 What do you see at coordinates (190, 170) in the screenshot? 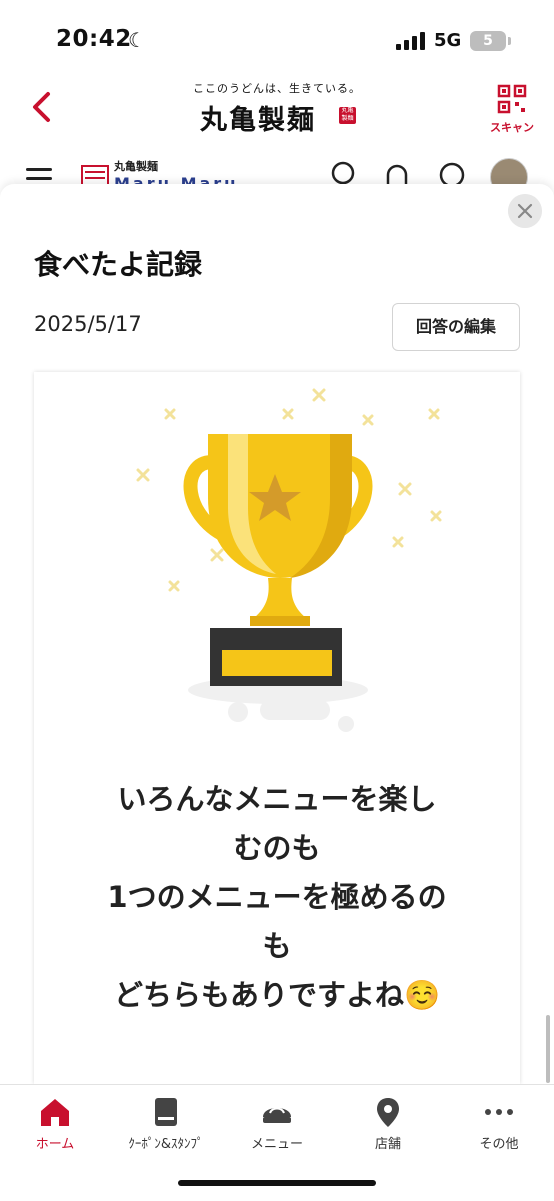
I see `maru-maru-logo: 丸亀製麺 Maru Maru` at bounding box center [190, 170].